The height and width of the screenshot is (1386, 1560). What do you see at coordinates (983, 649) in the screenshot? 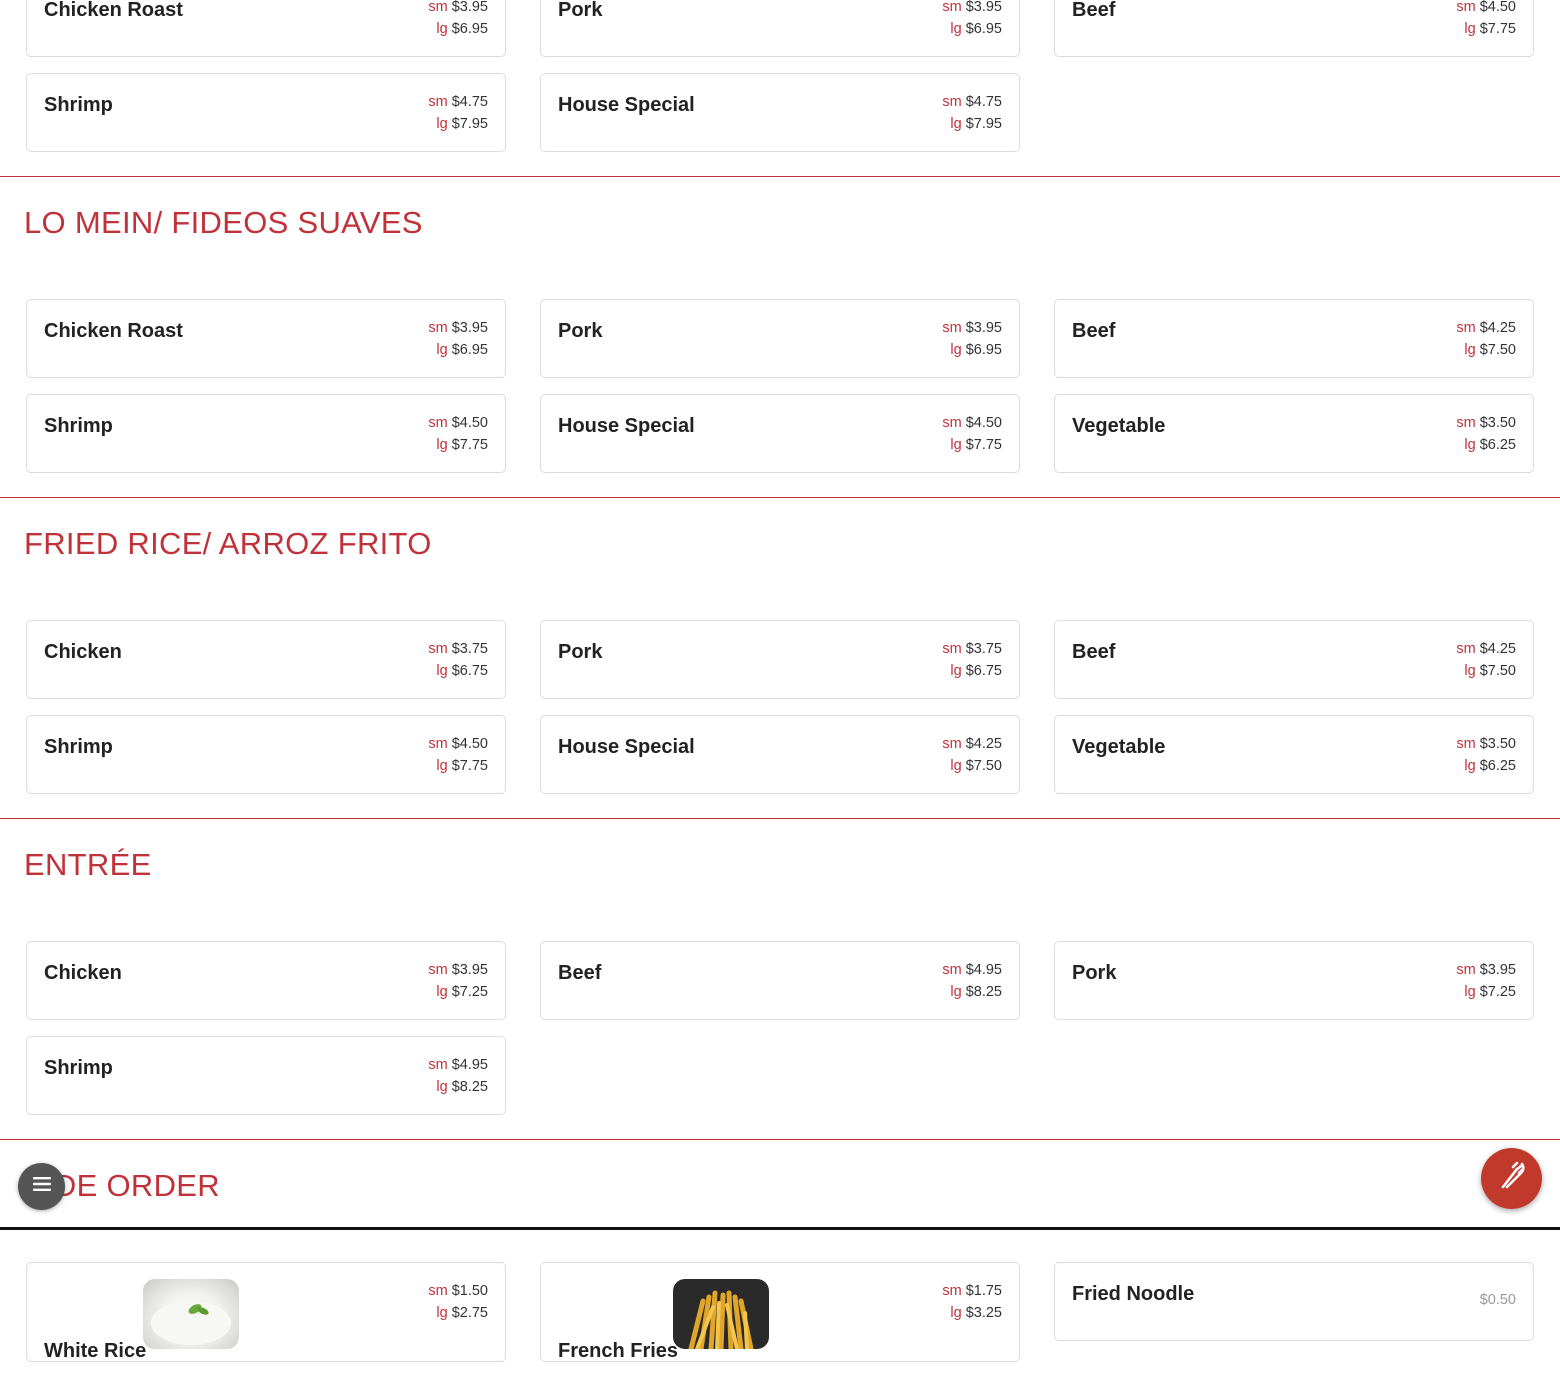
I see `price-small: $3.75` at bounding box center [983, 649].